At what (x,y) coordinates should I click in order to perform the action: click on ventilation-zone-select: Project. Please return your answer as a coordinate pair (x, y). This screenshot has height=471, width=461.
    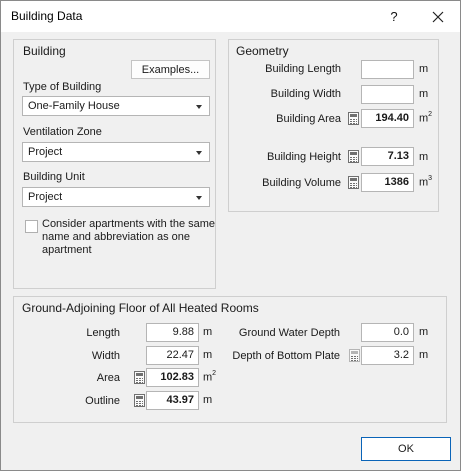
    Looking at the image, I should click on (116, 152).